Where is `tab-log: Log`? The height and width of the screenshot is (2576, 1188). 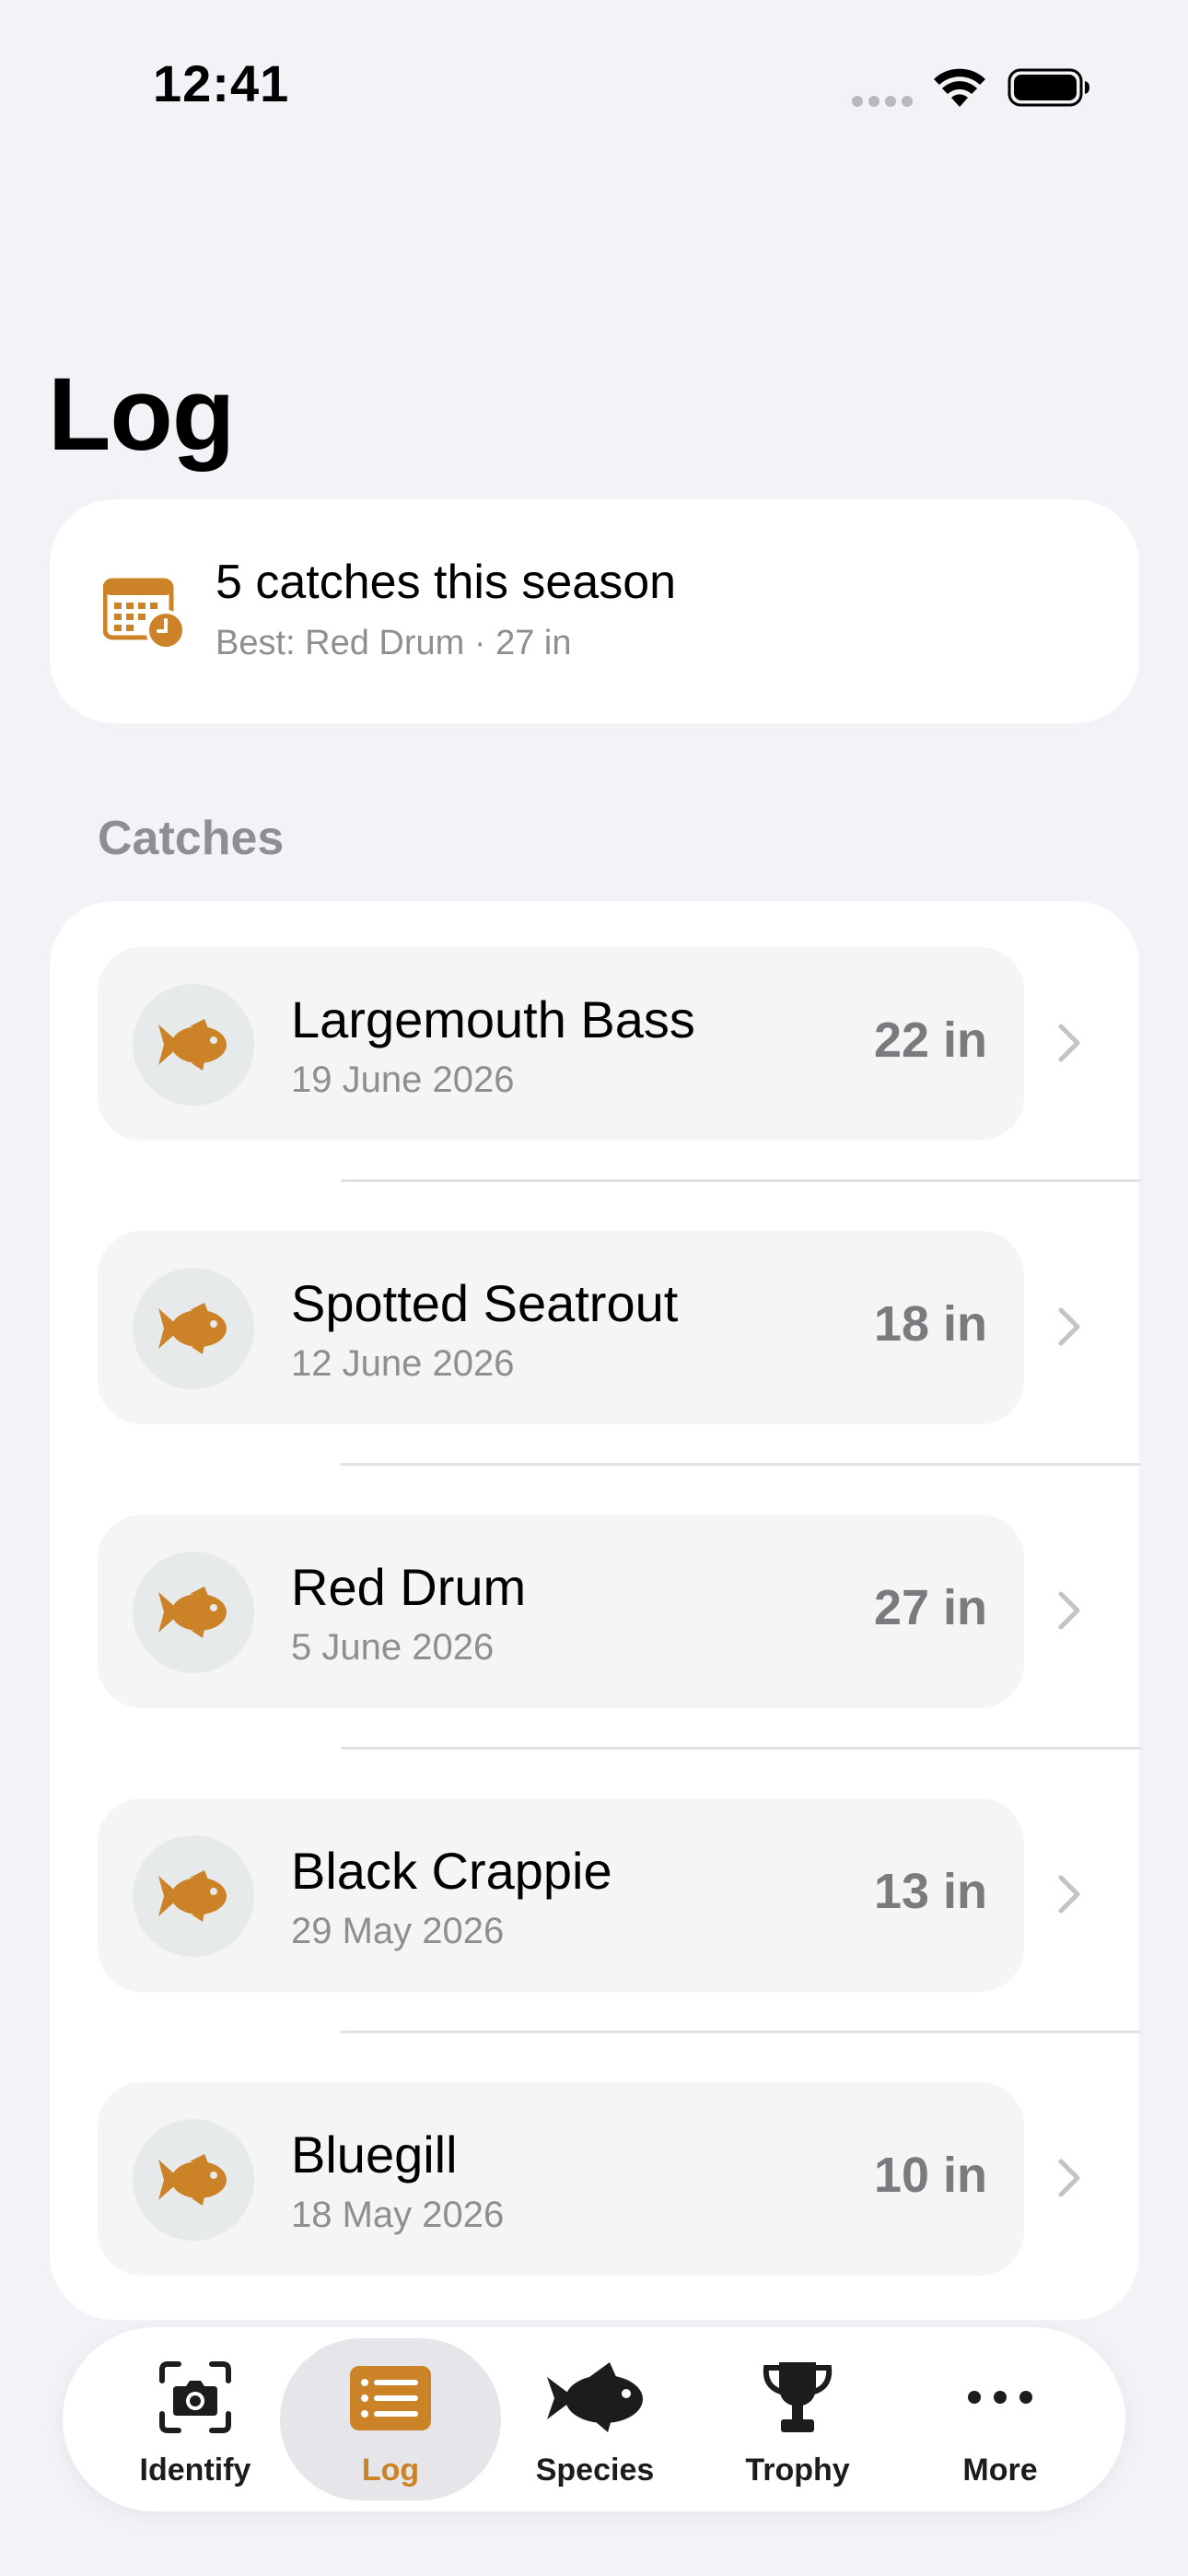 tab-log: Log is located at coordinates (390, 2419).